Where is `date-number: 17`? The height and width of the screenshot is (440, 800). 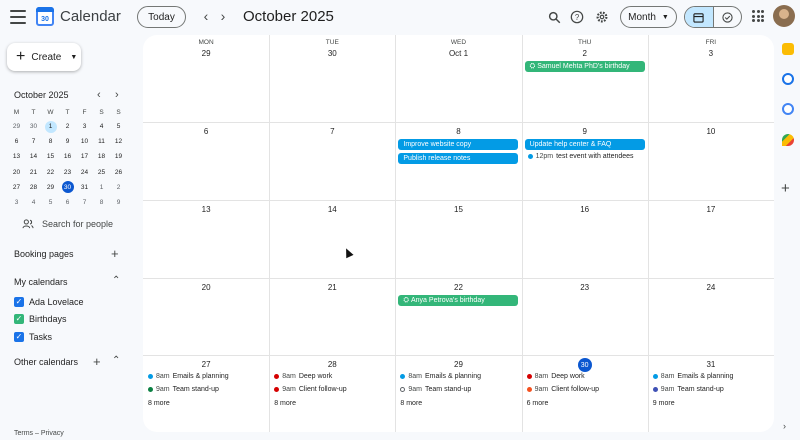
date-number: 17 is located at coordinates (711, 209).